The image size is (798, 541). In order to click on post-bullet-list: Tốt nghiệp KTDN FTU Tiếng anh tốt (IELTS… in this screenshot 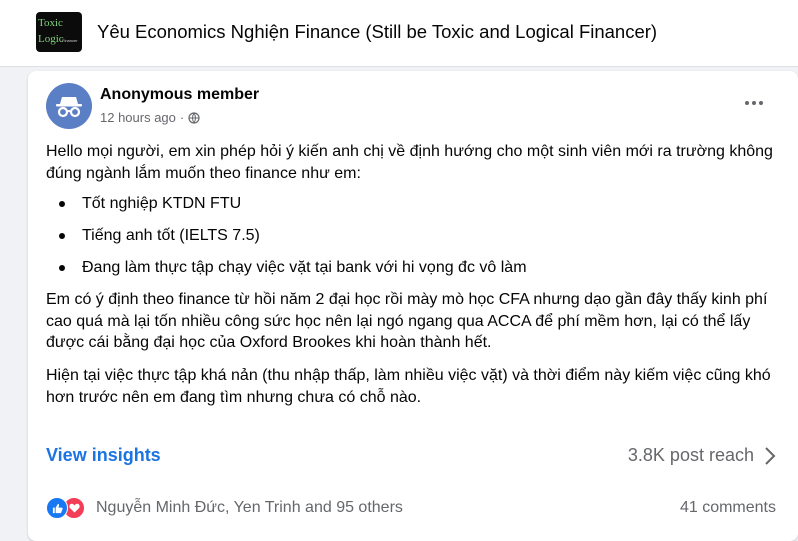, I will do `click(286, 241)`.